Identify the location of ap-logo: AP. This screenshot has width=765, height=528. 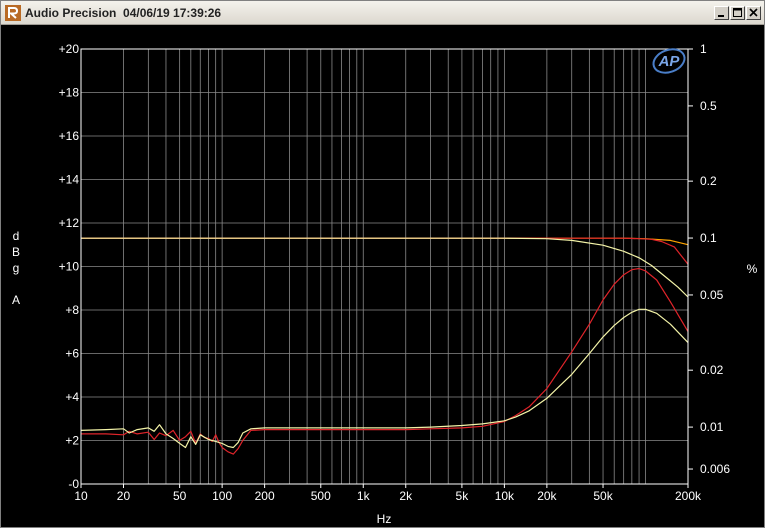
(669, 61).